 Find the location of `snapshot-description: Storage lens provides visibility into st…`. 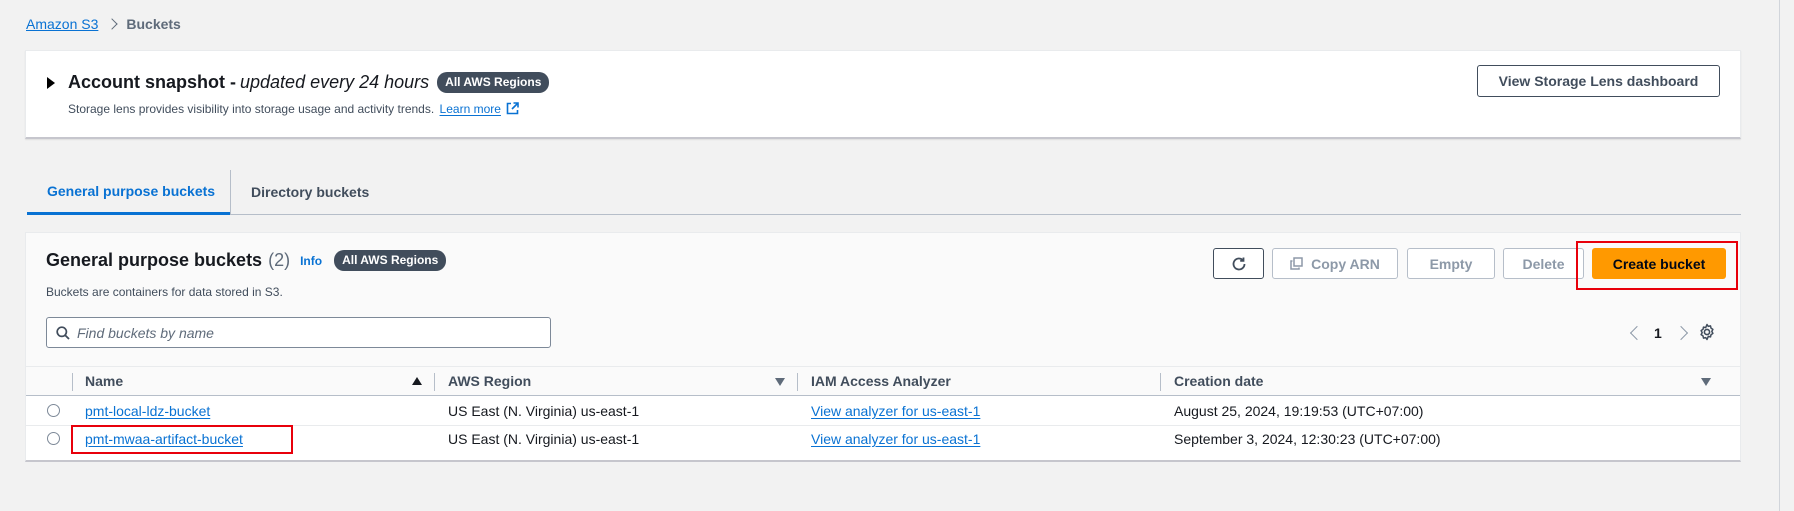

snapshot-description: Storage lens provides visibility into st… is located at coordinates (294, 109).